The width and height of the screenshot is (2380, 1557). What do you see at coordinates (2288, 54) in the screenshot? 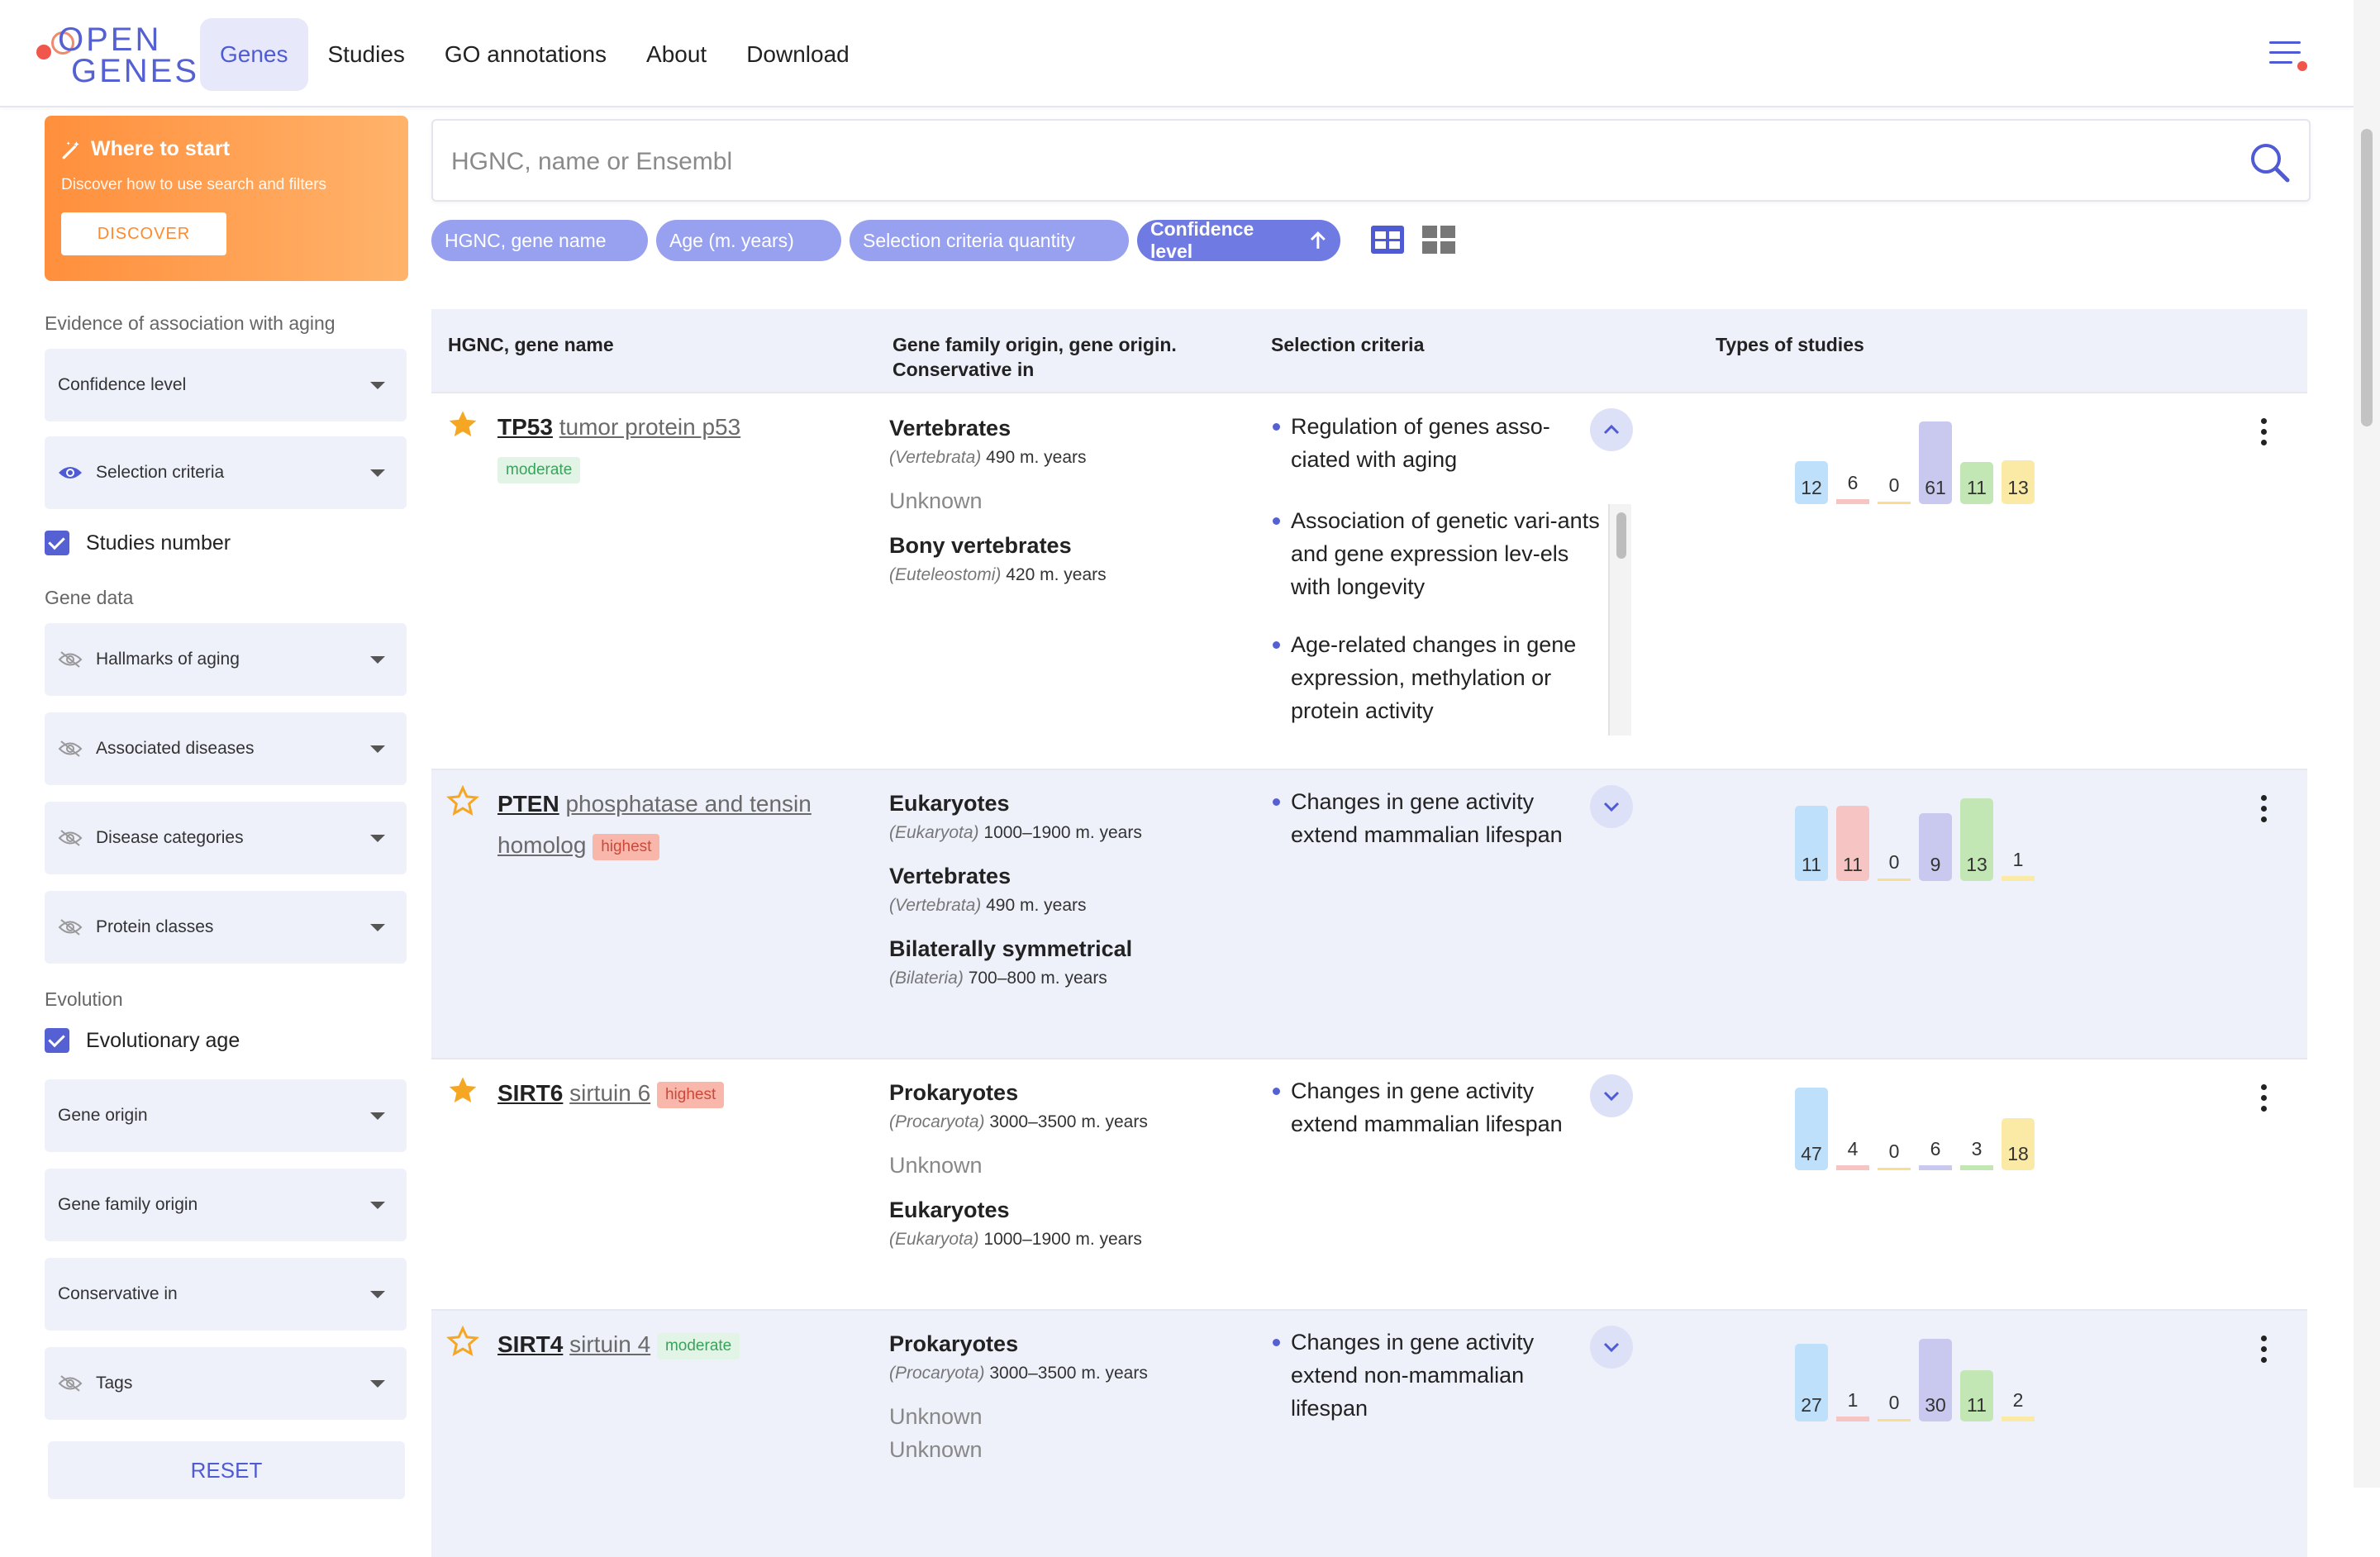
I see `hamburger-menu-icon` at bounding box center [2288, 54].